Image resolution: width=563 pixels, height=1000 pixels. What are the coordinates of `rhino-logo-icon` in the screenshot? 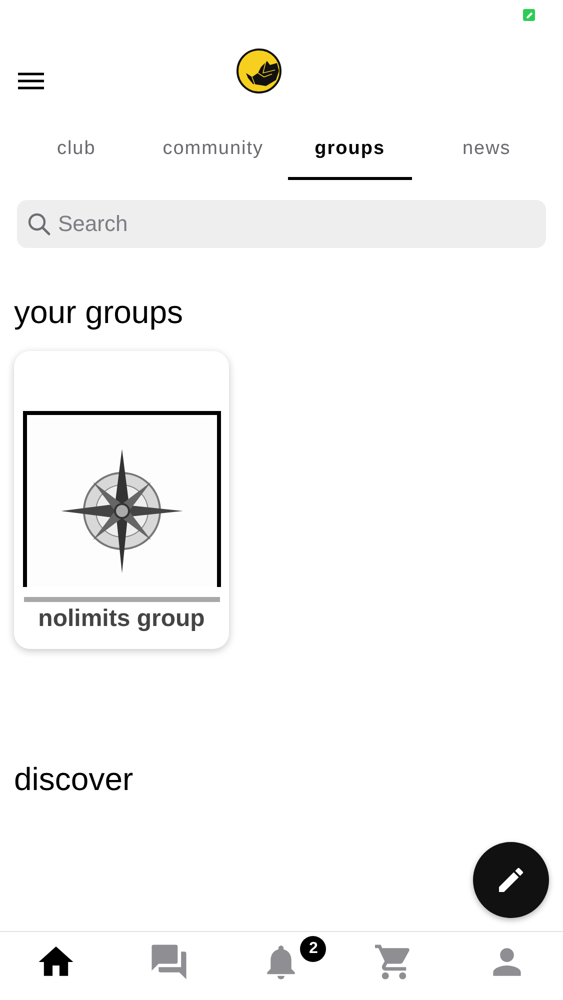 It's located at (259, 71).